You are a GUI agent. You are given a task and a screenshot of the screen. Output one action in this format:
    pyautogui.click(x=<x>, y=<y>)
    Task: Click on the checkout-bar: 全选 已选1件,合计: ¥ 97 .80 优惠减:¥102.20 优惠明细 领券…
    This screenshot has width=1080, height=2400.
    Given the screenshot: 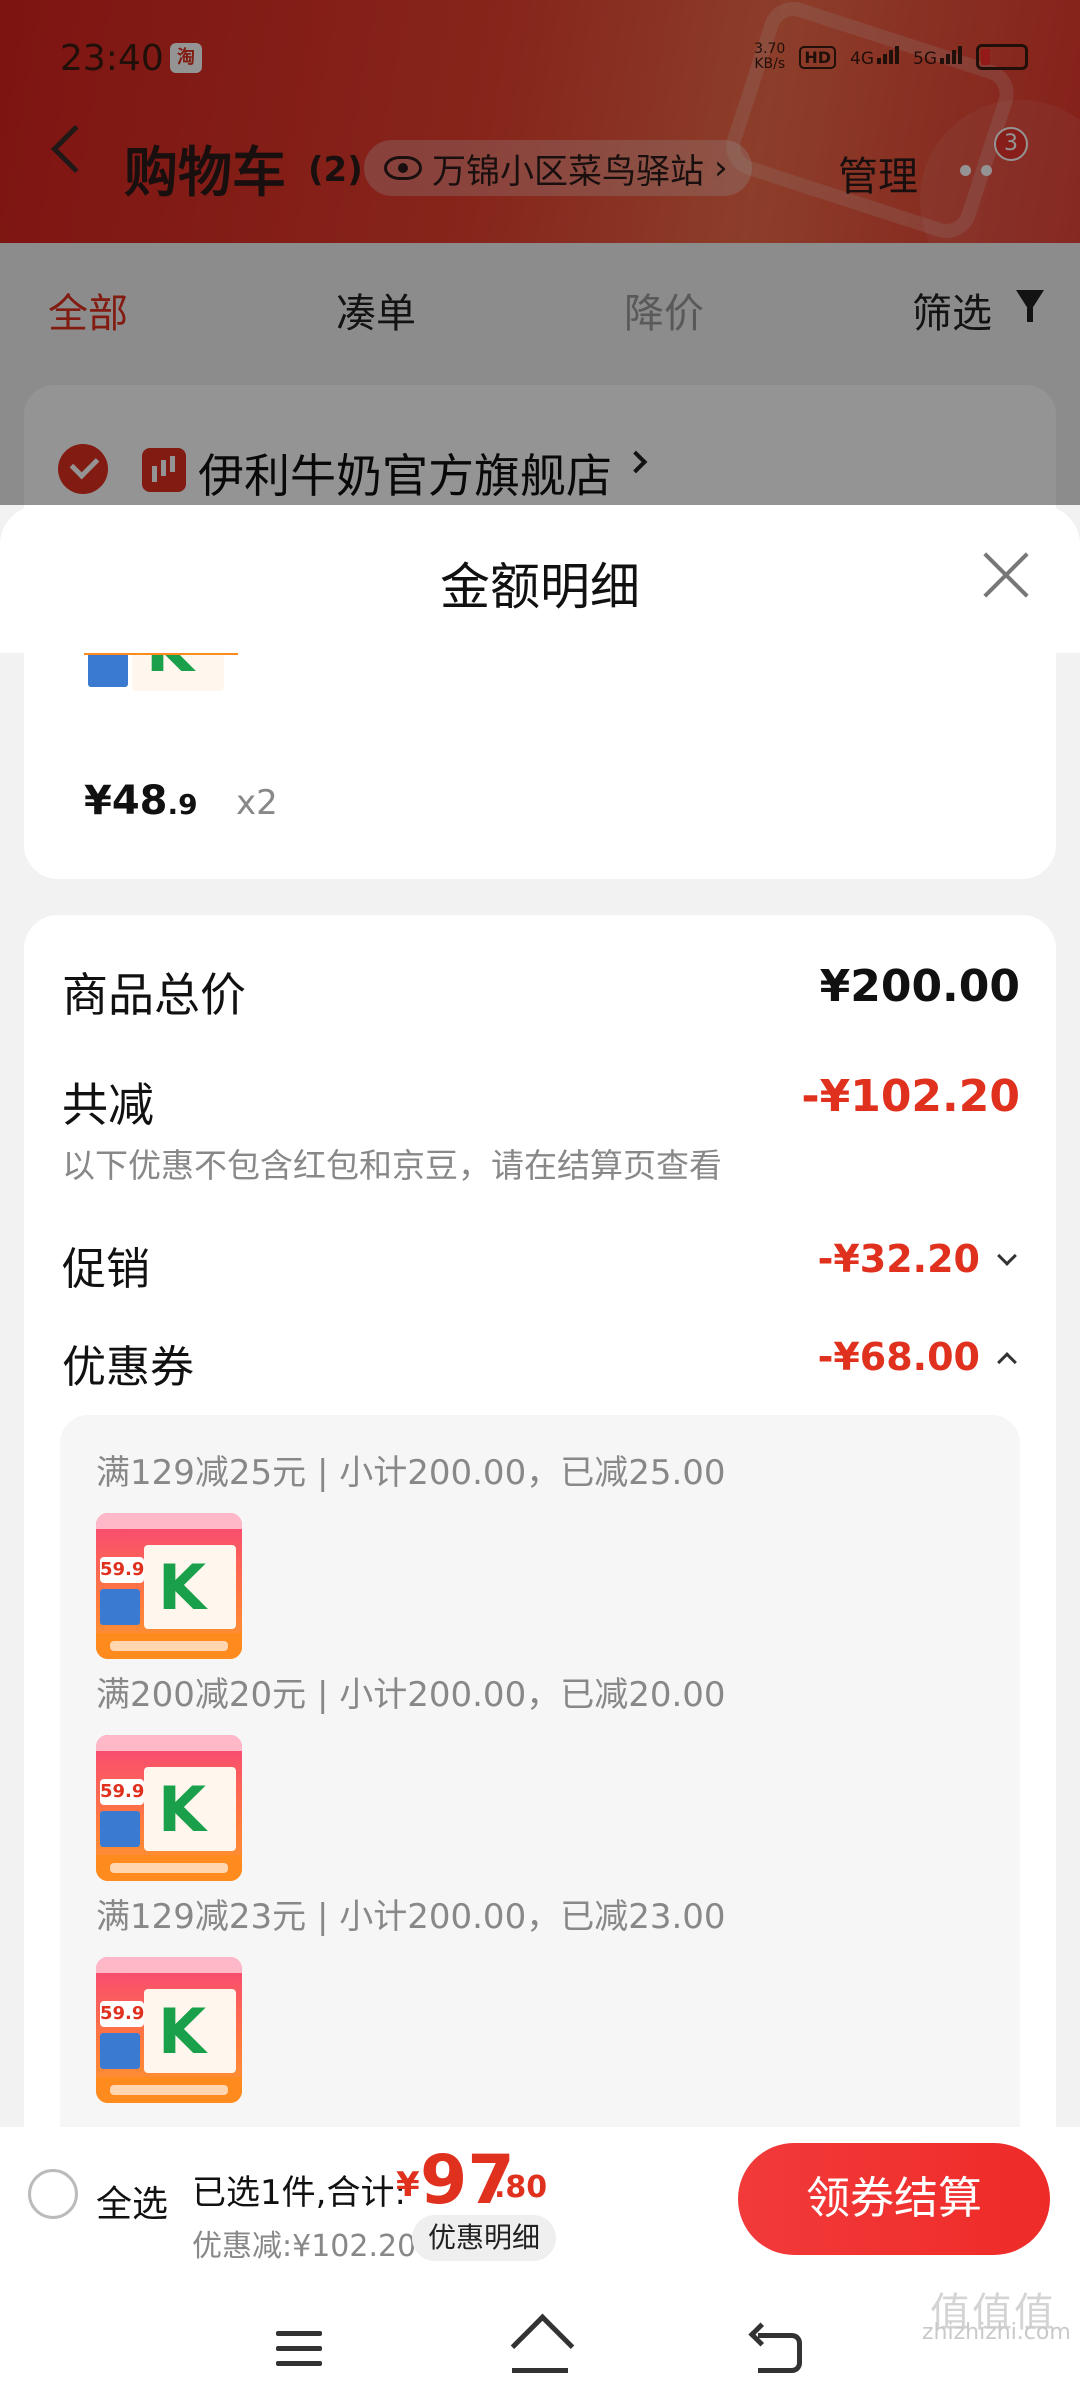 What is the action you would take?
    pyautogui.click(x=540, y=2199)
    